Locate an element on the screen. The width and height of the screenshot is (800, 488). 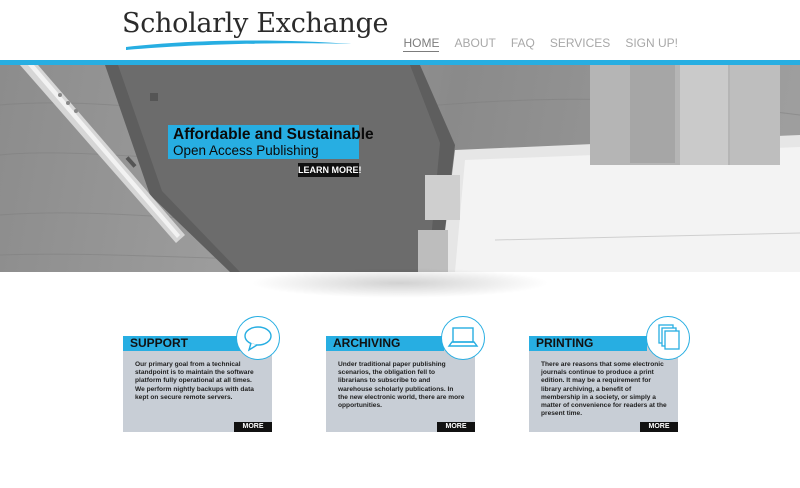
archiving-card-header: ARCHIVING is located at coordinates (385, 343).